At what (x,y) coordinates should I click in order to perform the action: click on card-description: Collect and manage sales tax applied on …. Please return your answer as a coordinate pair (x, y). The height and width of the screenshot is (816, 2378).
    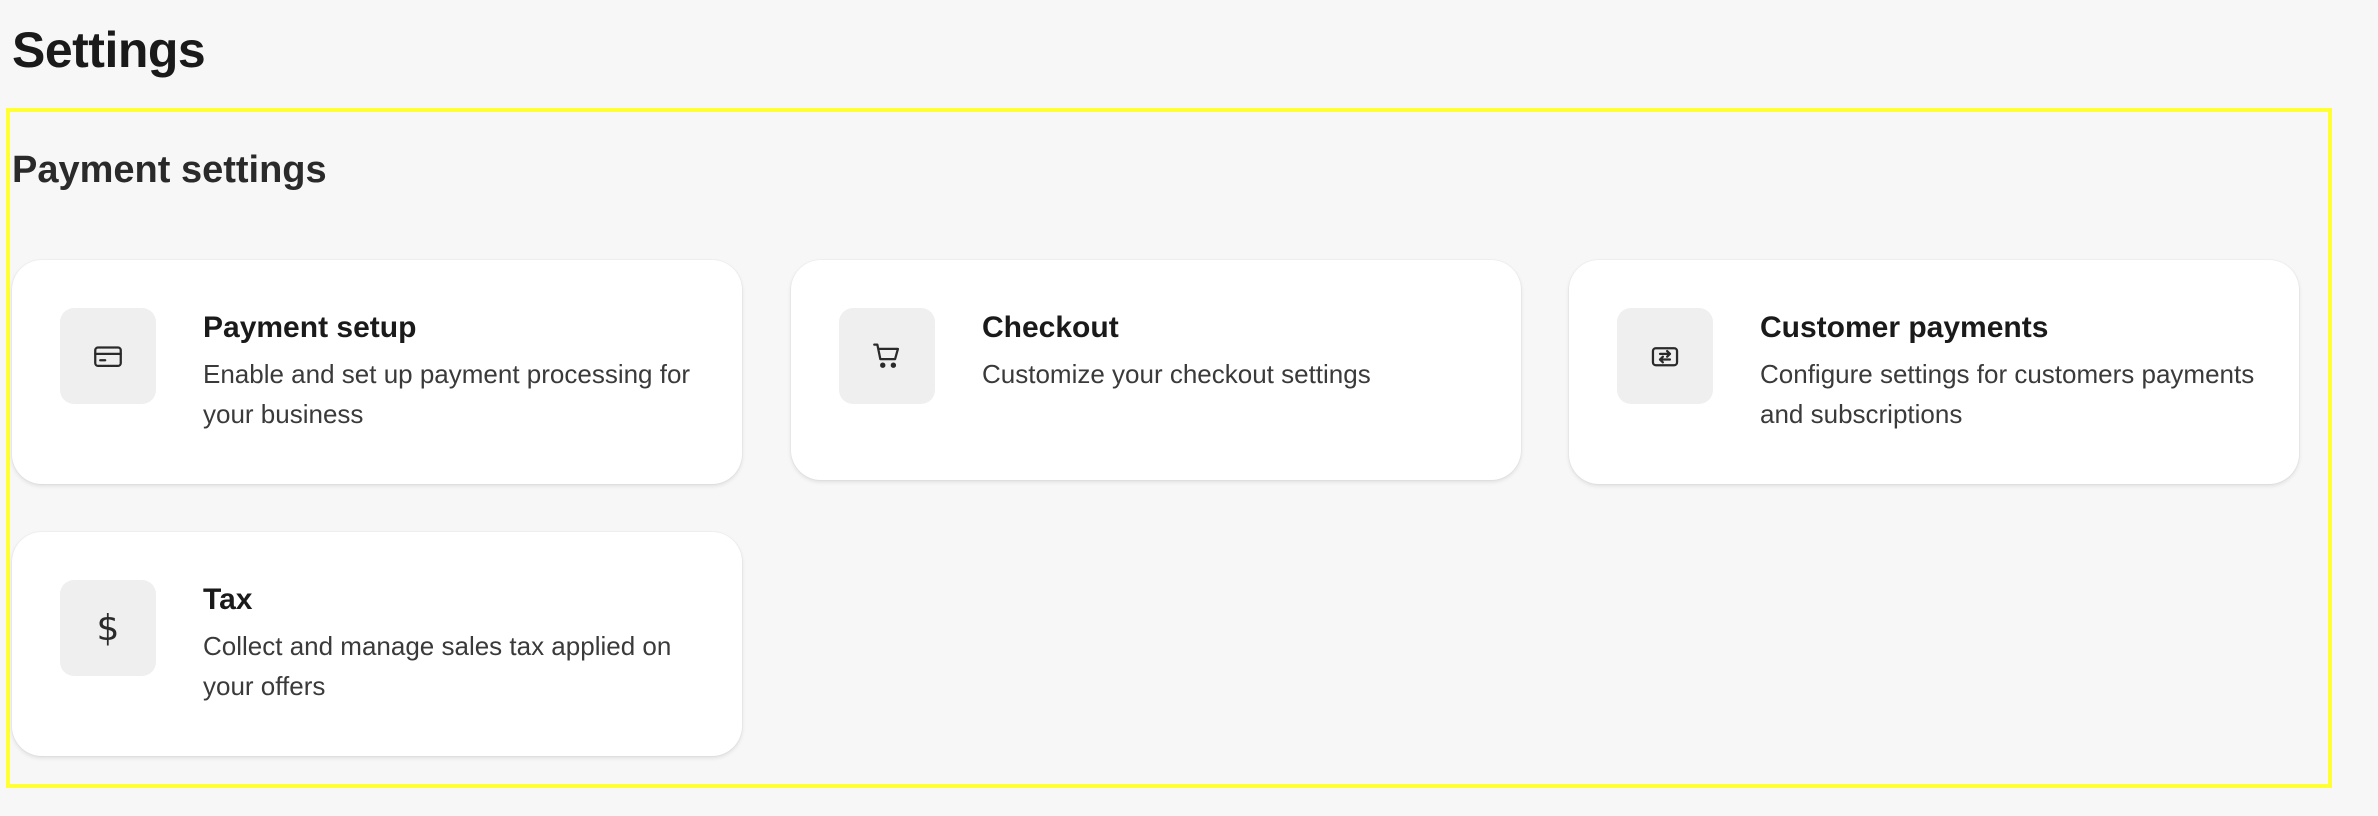
    Looking at the image, I should click on (437, 666).